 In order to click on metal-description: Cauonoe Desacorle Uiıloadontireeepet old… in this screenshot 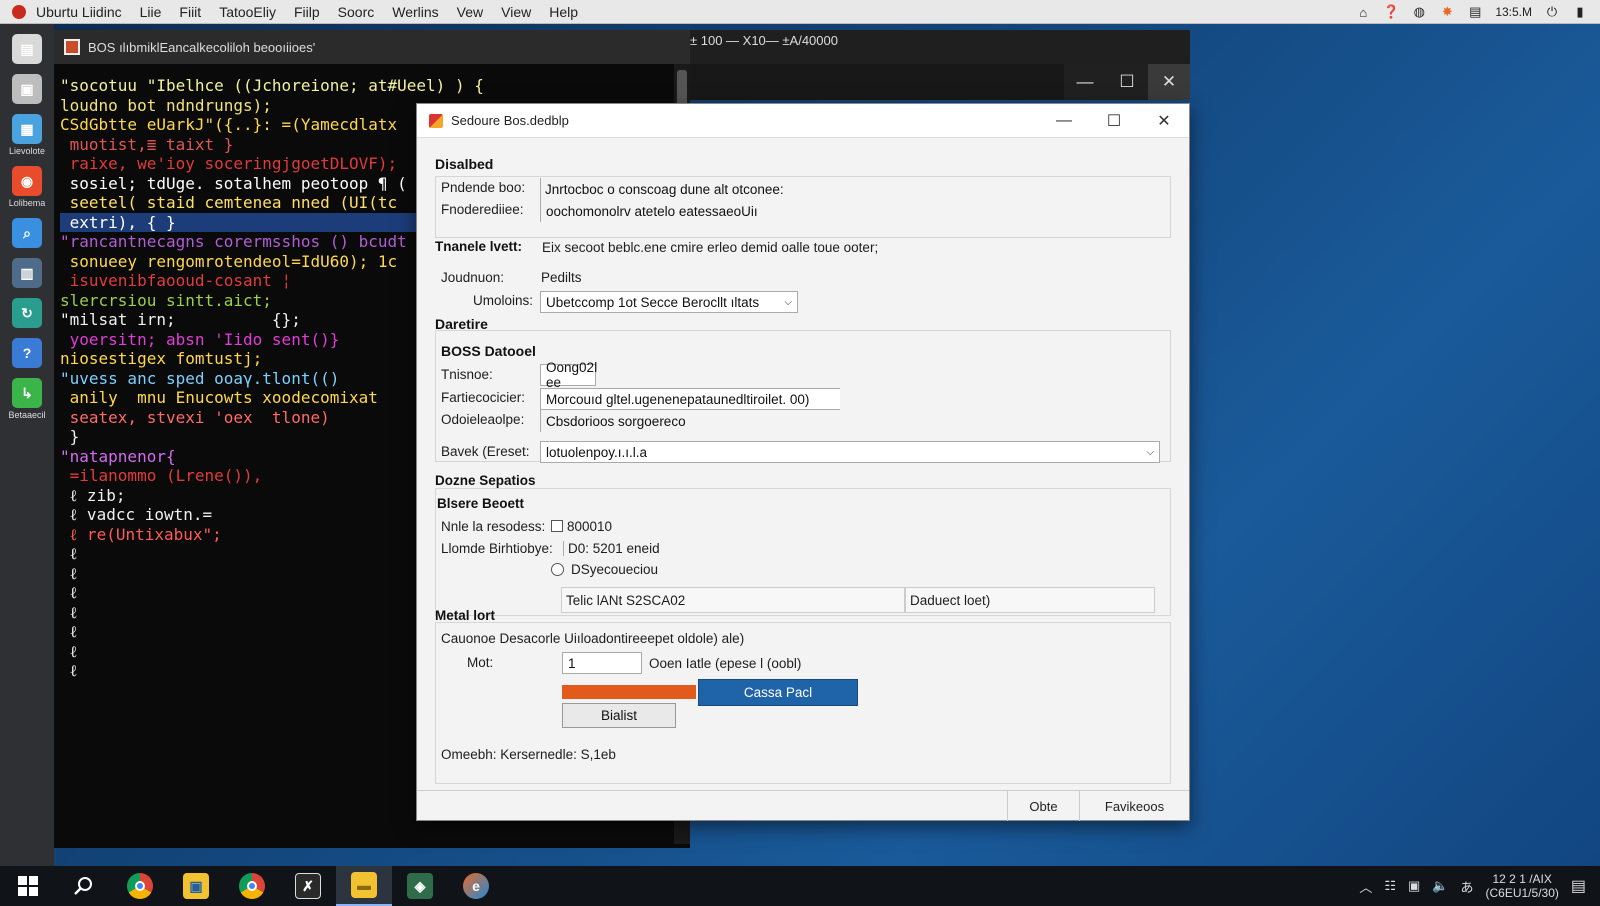, I will do `click(593, 638)`.